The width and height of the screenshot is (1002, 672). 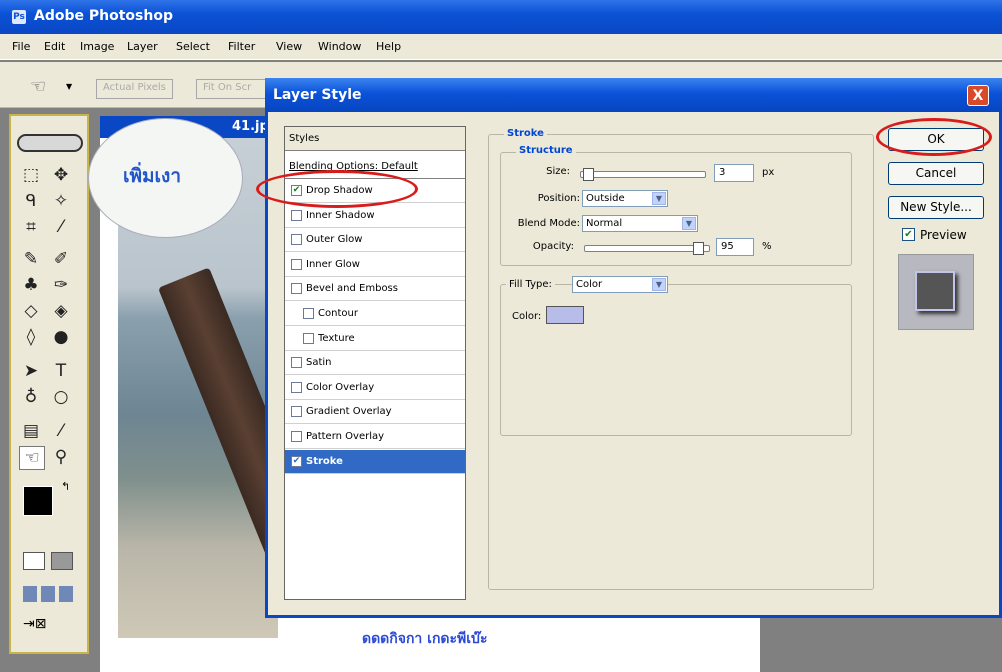 What do you see at coordinates (324, 461) in the screenshot?
I see `style-item-label: Stroke` at bounding box center [324, 461].